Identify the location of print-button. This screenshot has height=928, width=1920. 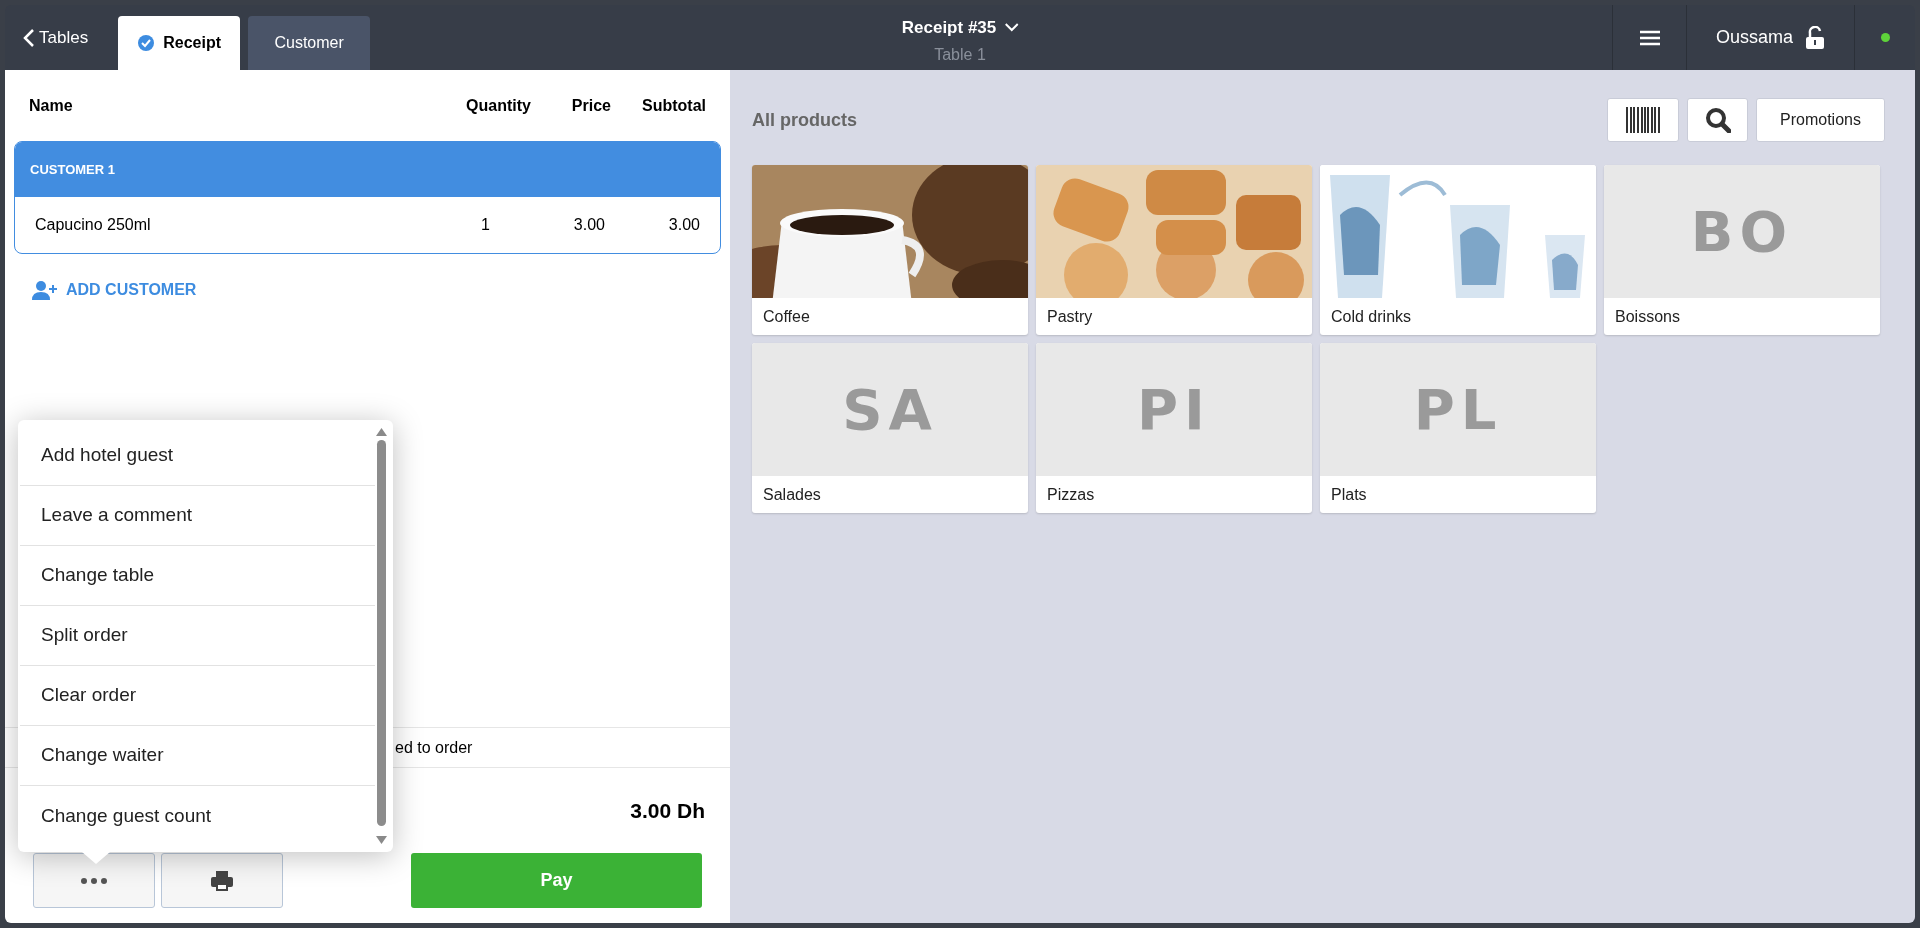
(222, 880).